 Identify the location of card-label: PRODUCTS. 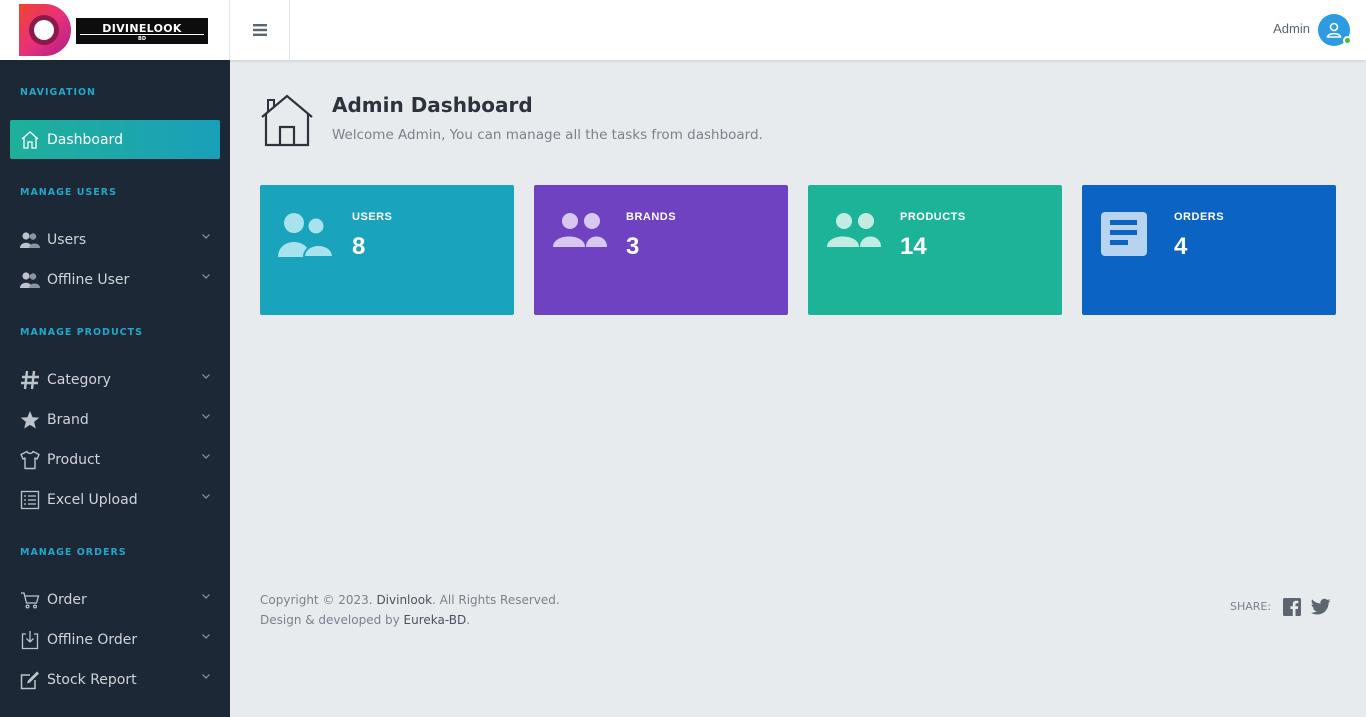
(933, 217).